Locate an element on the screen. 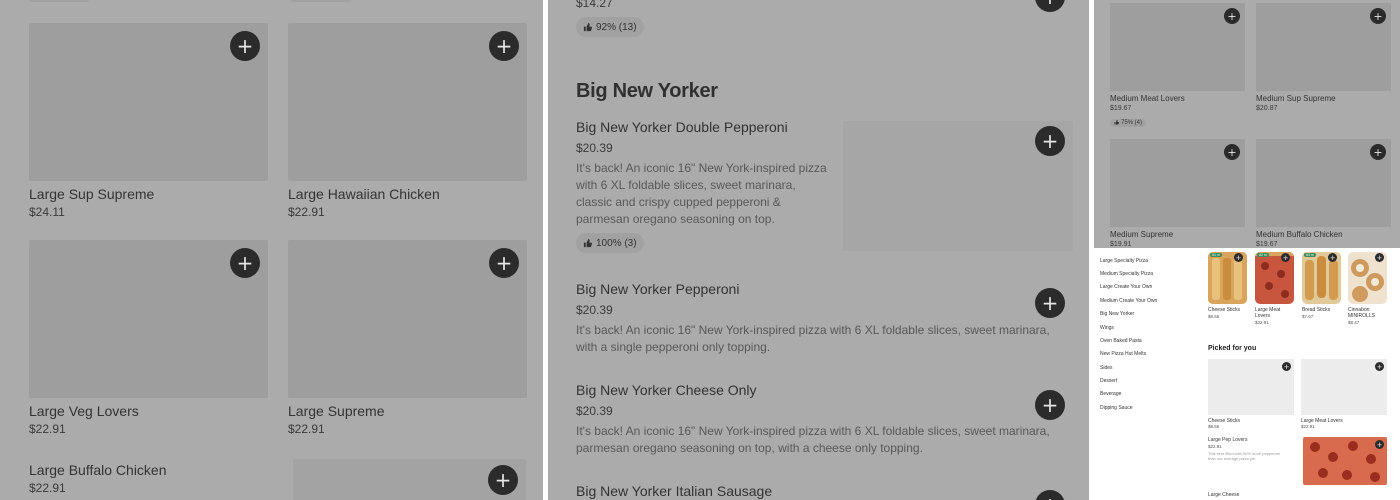  rating-badge: 100% (3) is located at coordinates (610, 243).